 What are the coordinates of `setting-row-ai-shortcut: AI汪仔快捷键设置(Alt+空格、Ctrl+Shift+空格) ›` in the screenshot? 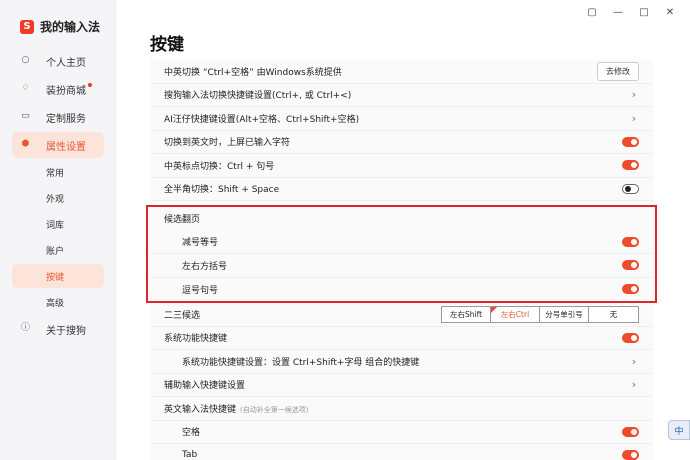 It's located at (401, 119).